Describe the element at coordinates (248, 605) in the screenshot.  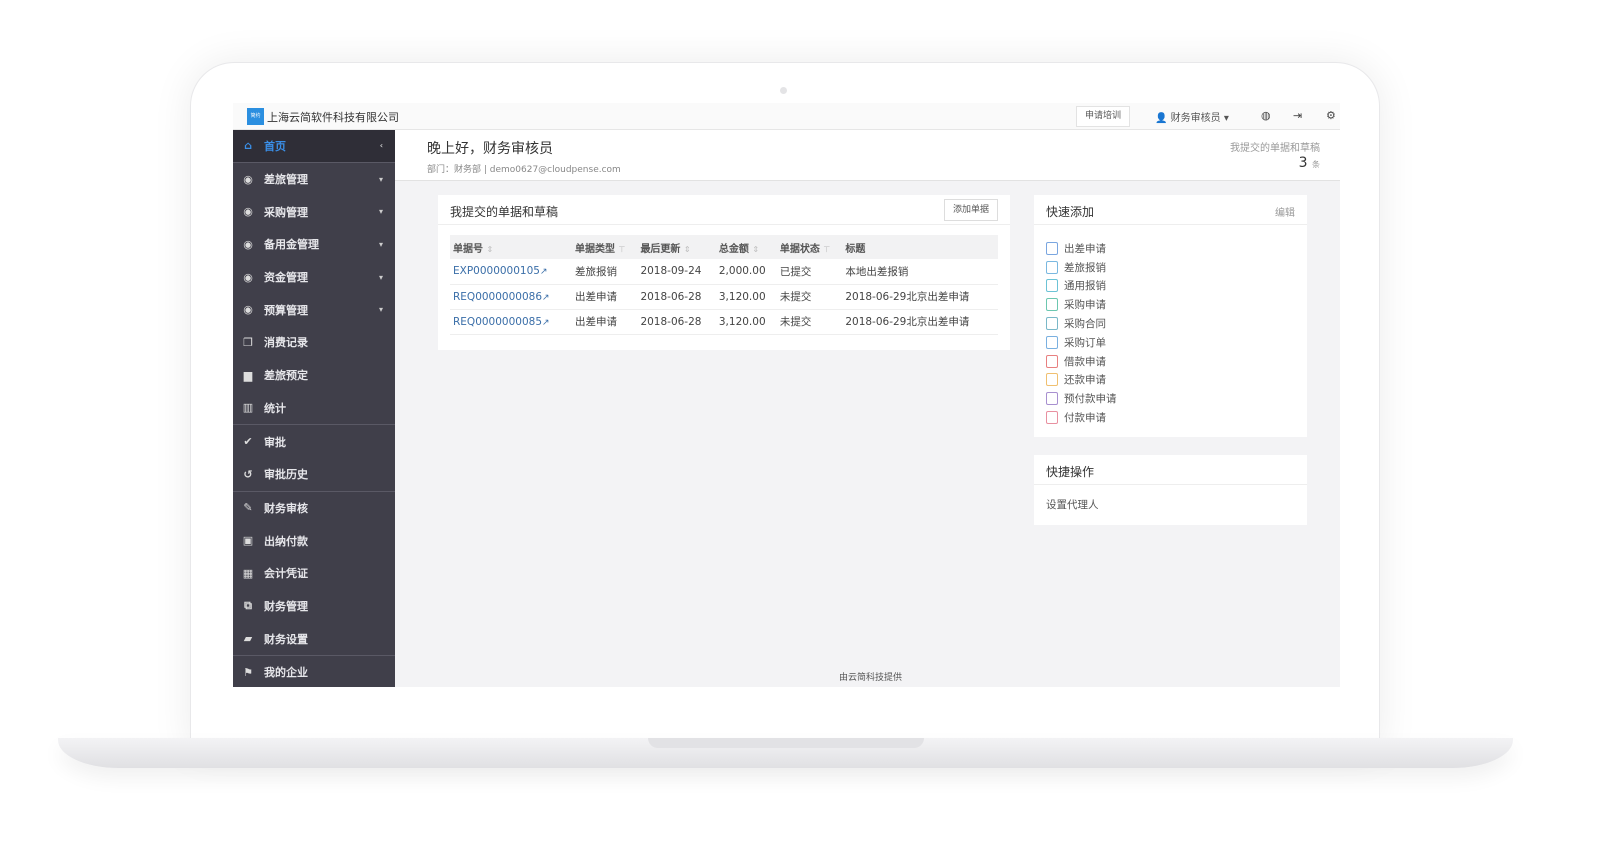
I see `copy-icon: ⧉` at that location.